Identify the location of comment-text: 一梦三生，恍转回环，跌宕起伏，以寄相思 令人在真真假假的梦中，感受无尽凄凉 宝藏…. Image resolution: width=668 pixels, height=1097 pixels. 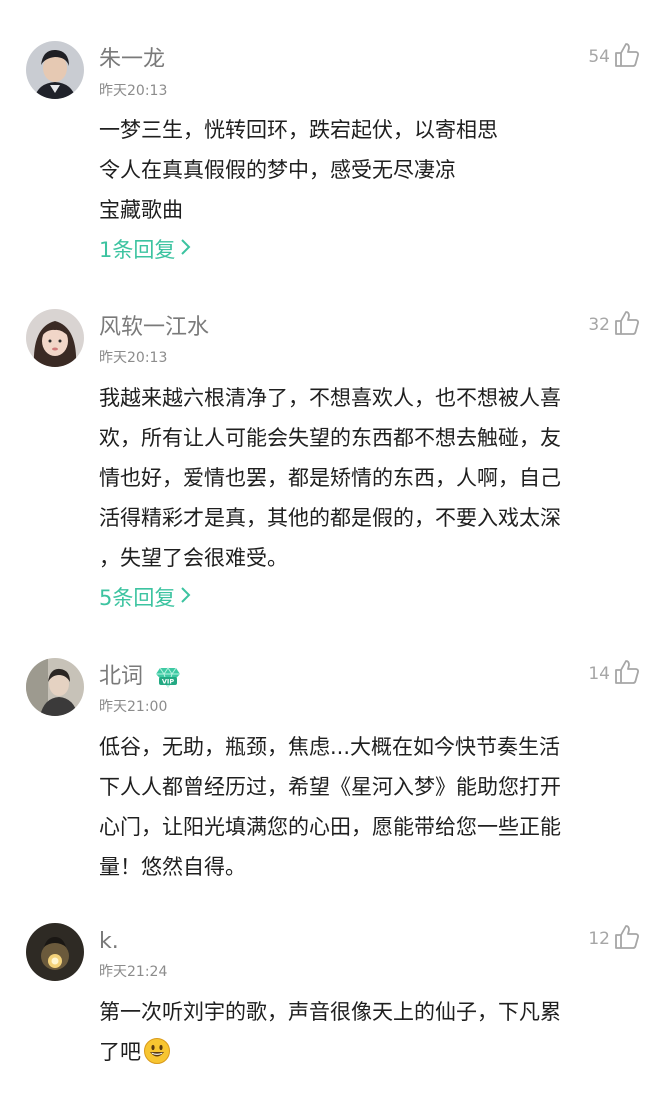
(371, 170).